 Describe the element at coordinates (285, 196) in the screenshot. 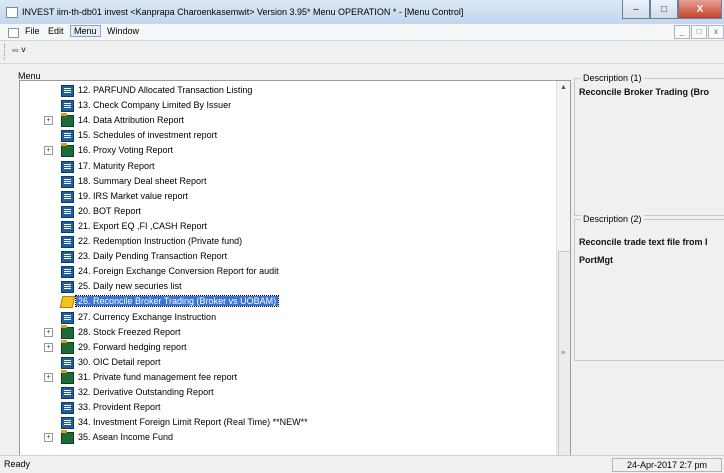

I see `tree-item: 19. IRS Market value report` at that location.